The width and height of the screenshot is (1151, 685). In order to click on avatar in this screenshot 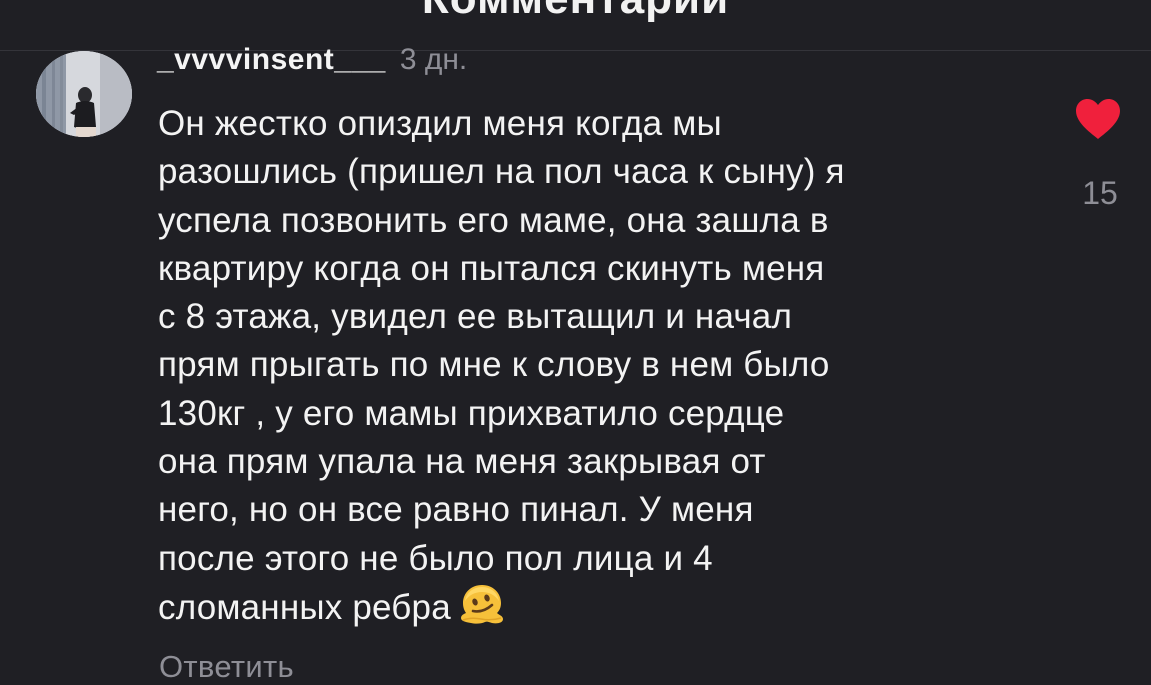, I will do `click(84, 94)`.